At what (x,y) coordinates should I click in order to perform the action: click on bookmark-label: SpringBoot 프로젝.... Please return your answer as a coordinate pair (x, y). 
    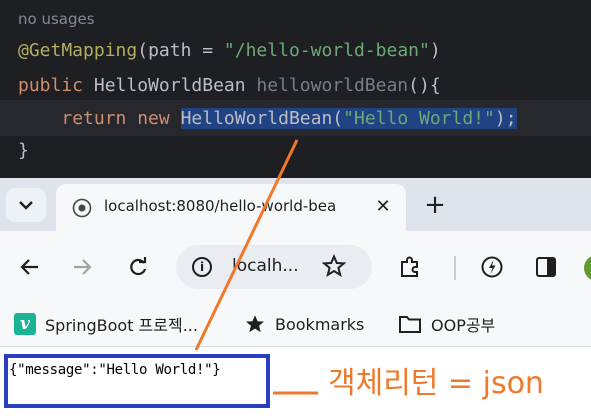
    Looking at the image, I should click on (121, 325).